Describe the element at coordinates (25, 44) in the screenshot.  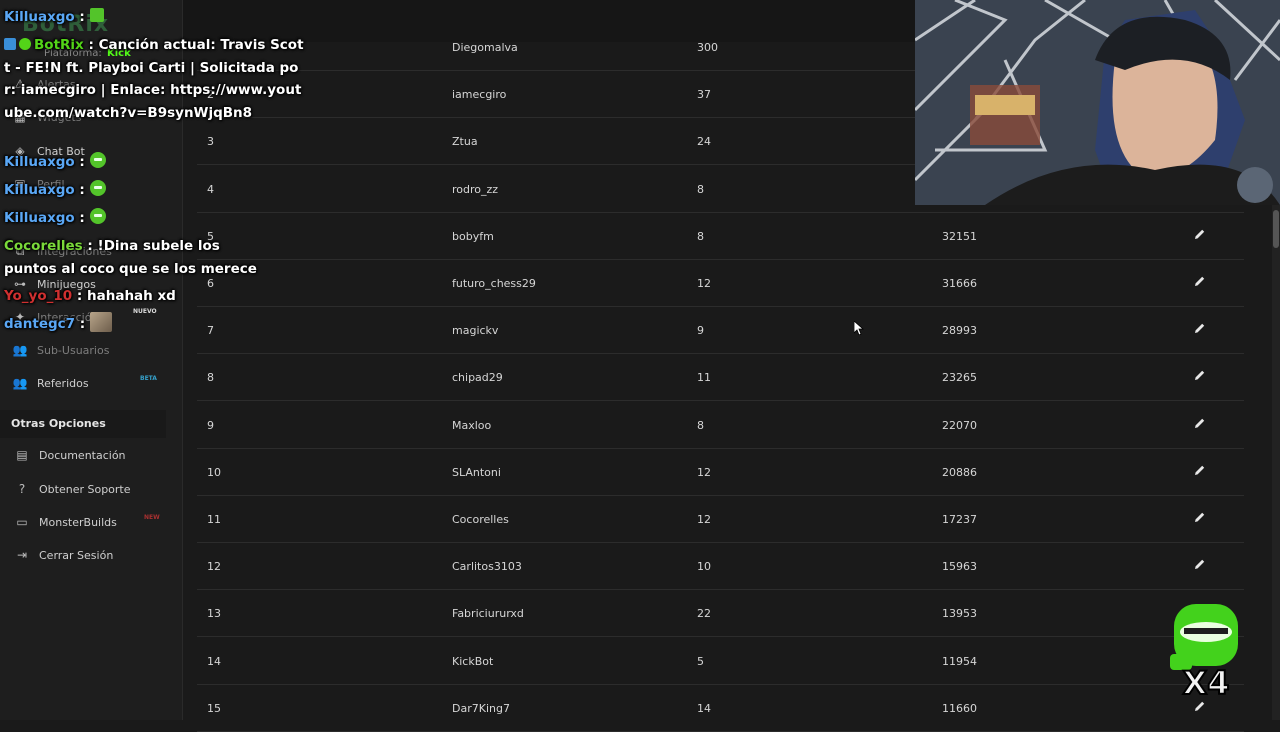
I see `bot-badge-icon` at that location.